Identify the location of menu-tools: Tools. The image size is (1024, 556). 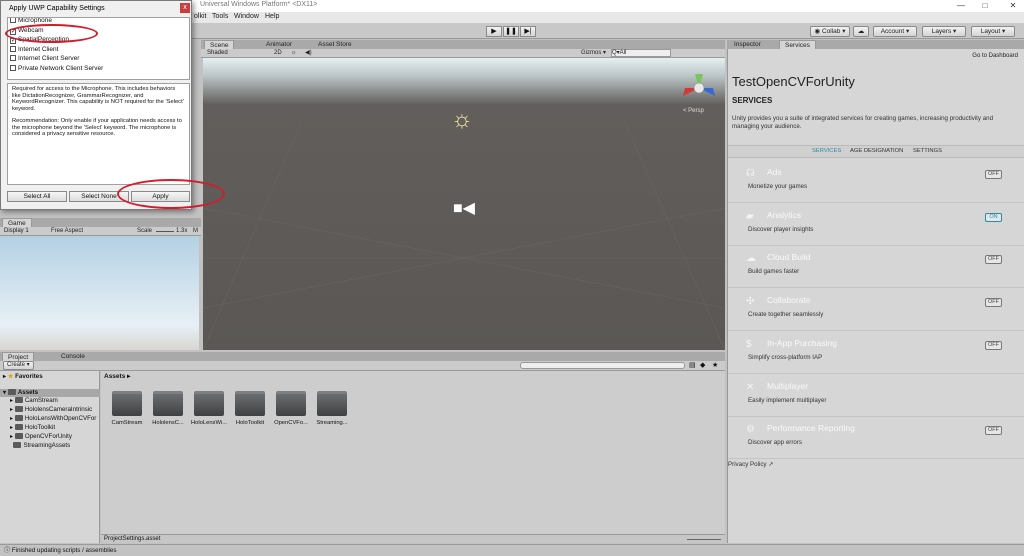
(220, 16).